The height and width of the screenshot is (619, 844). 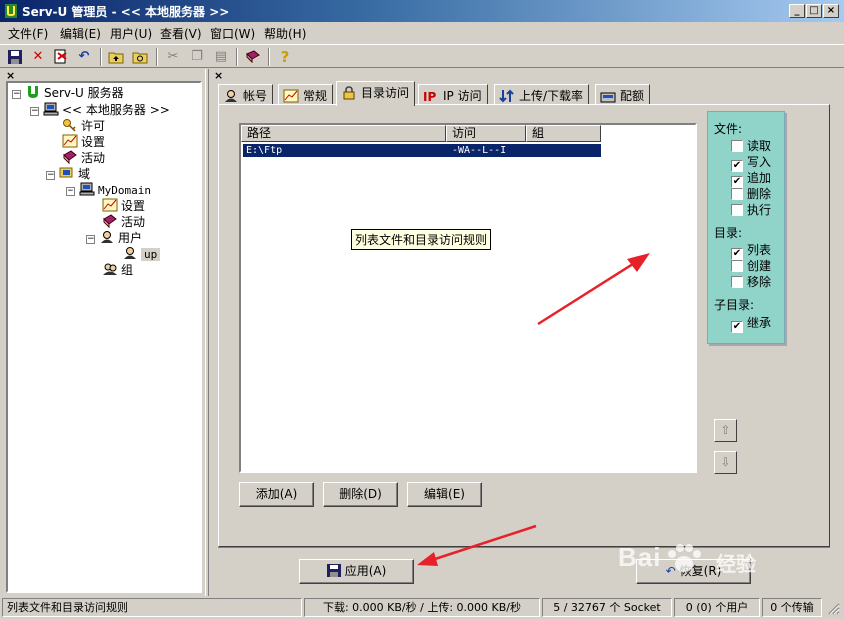 What do you see at coordinates (759, 210) in the screenshot?
I see `checkbox-label: 执行` at bounding box center [759, 210].